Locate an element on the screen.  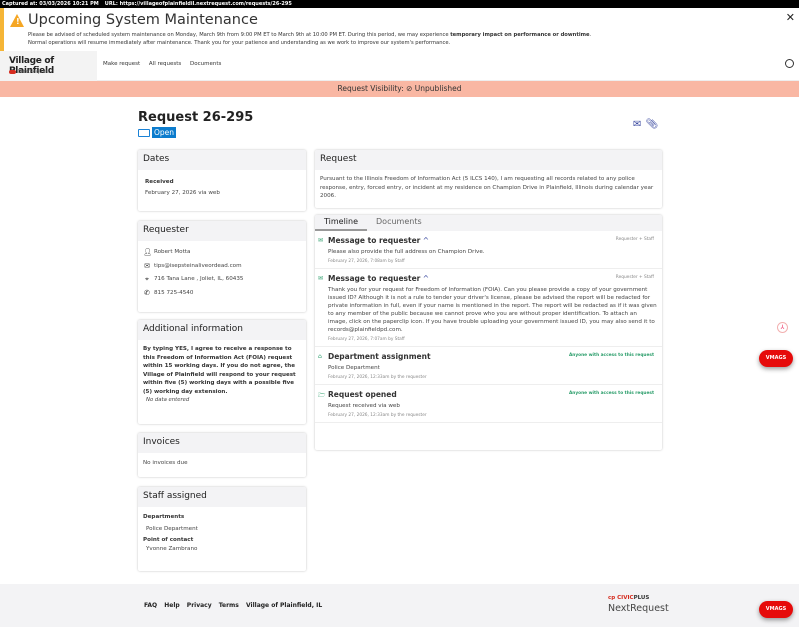
status-badge: Open is located at coordinates (157, 132).